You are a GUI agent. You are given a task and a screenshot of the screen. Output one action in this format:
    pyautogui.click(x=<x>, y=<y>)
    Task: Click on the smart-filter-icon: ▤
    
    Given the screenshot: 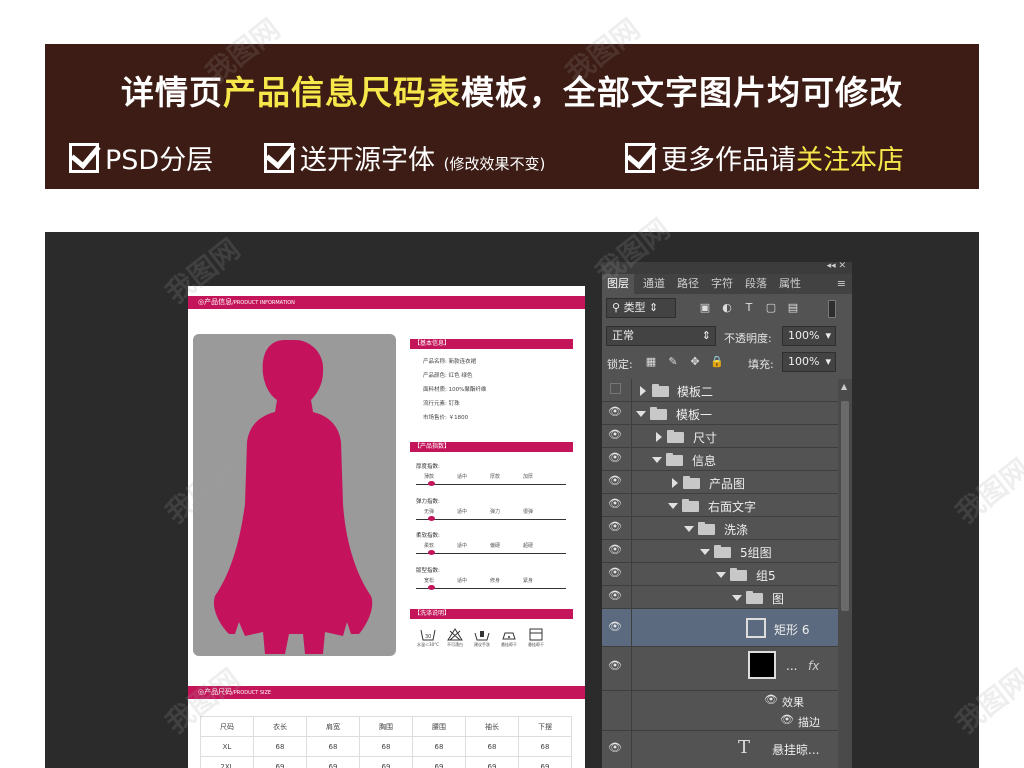 What is the action you would take?
    pyautogui.click(x=793, y=308)
    